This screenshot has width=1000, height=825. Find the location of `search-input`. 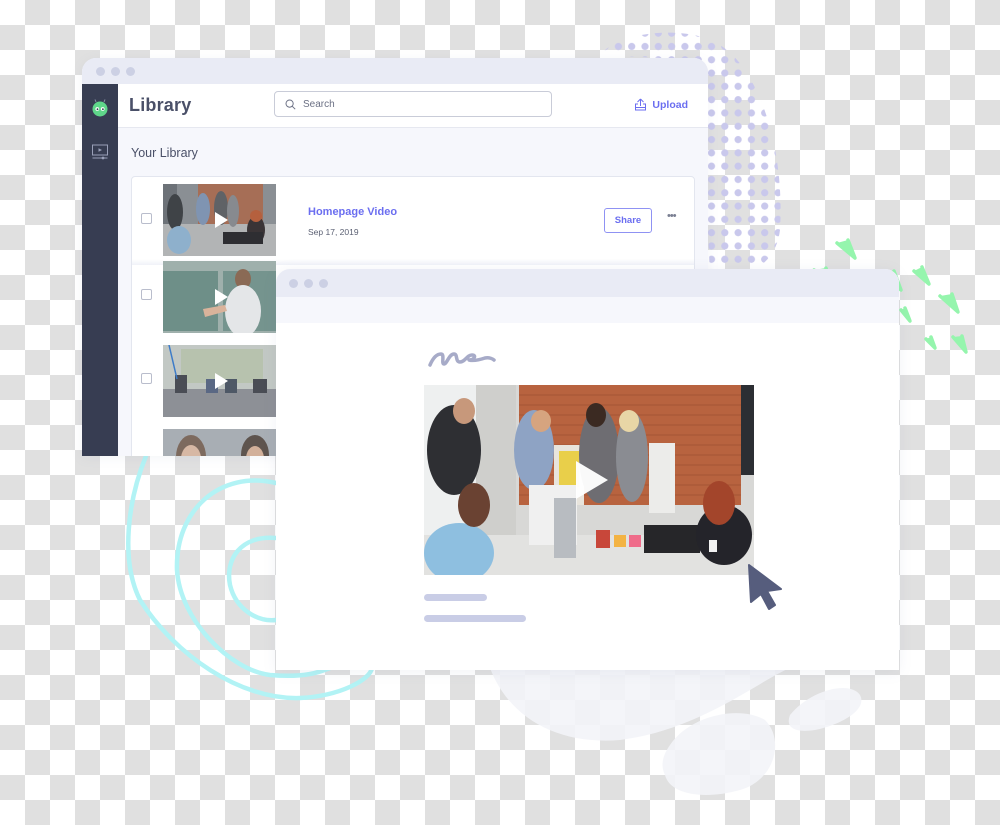

search-input is located at coordinates (413, 104).